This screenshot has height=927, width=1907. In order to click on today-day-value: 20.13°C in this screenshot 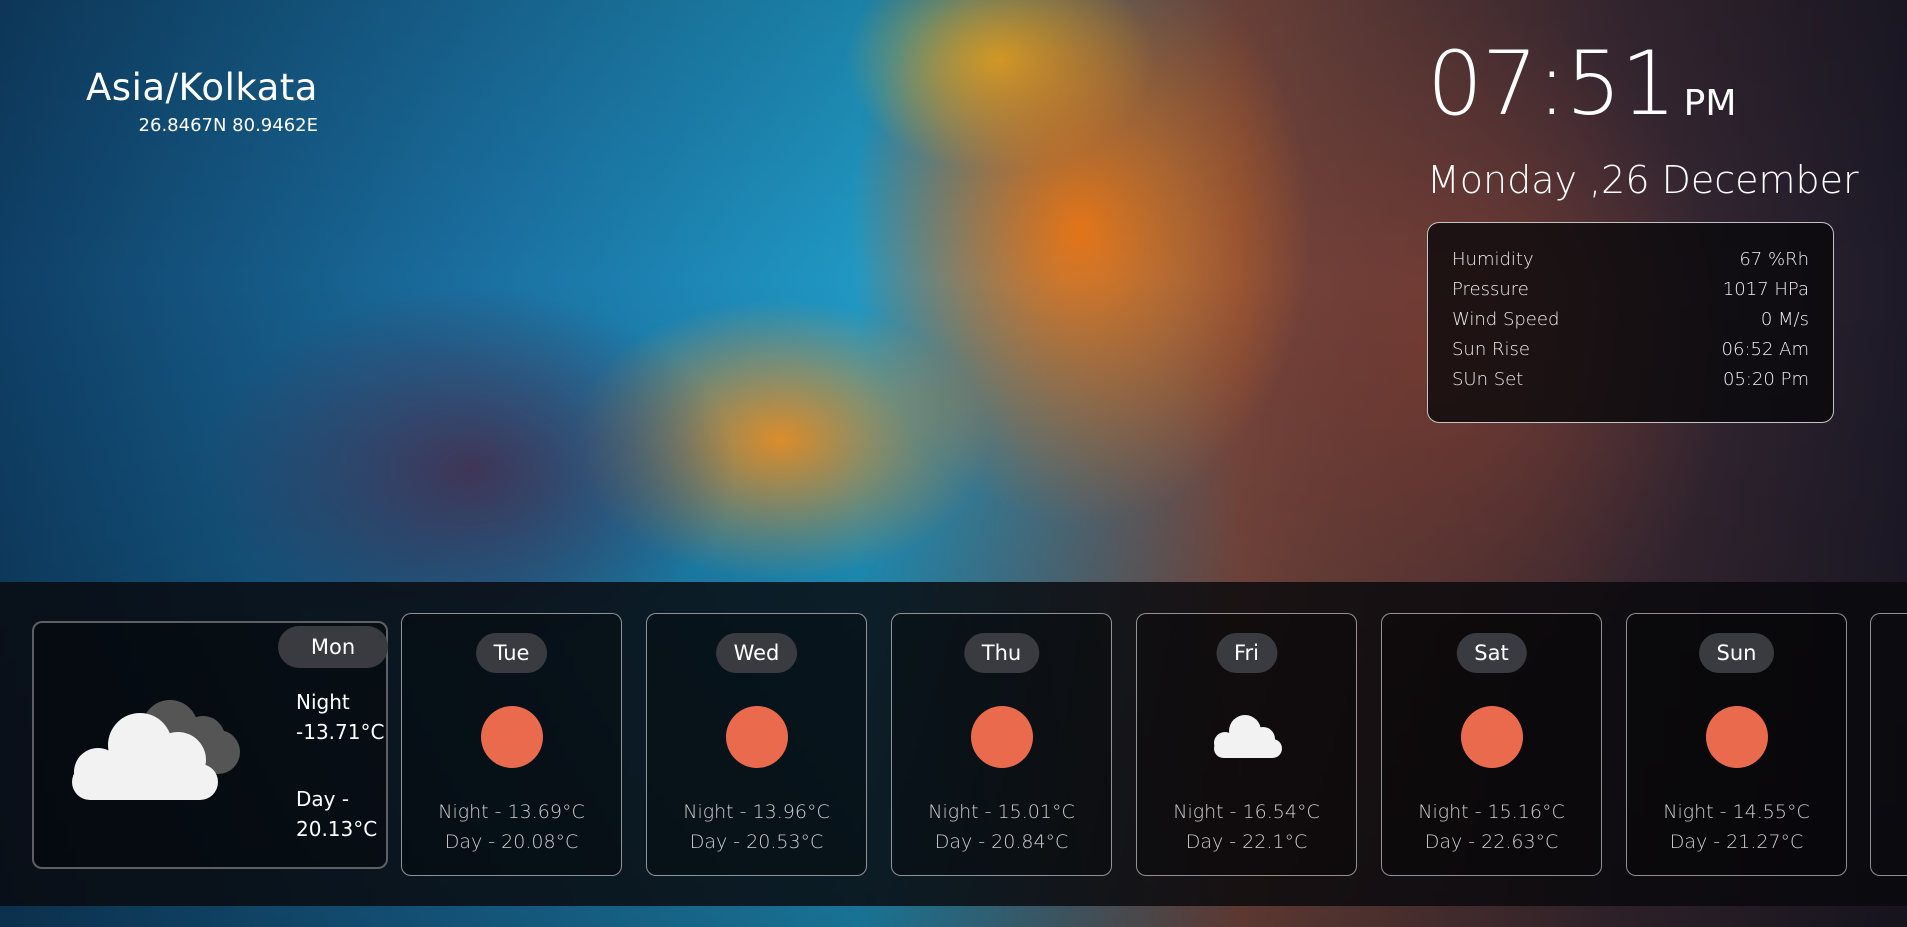, I will do `click(337, 829)`.